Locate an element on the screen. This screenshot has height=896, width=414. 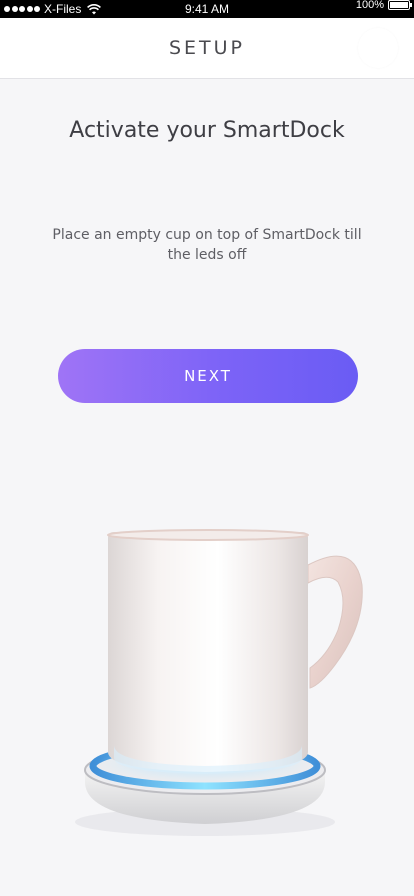
battery-percent: 100% is located at coordinates (369, 5).